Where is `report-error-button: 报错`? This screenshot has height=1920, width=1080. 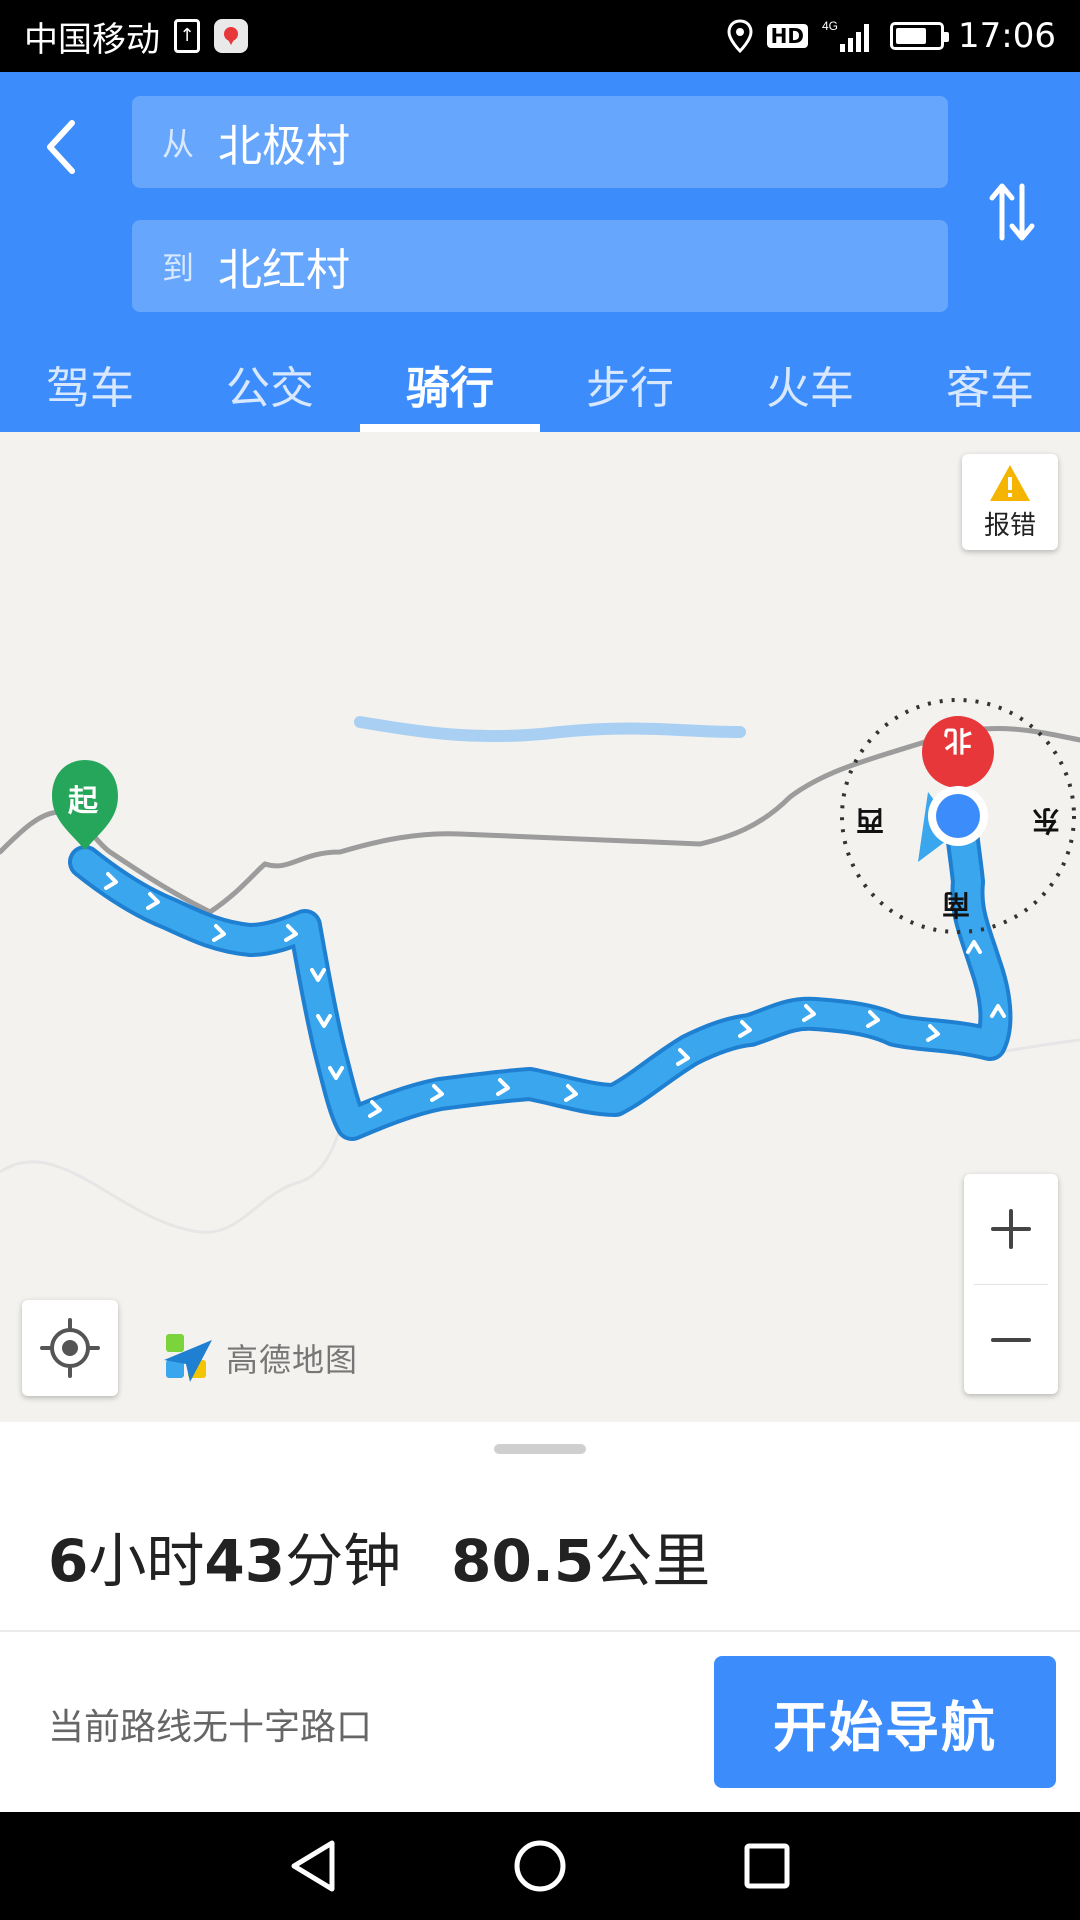
report-error-button: 报错 is located at coordinates (1010, 502).